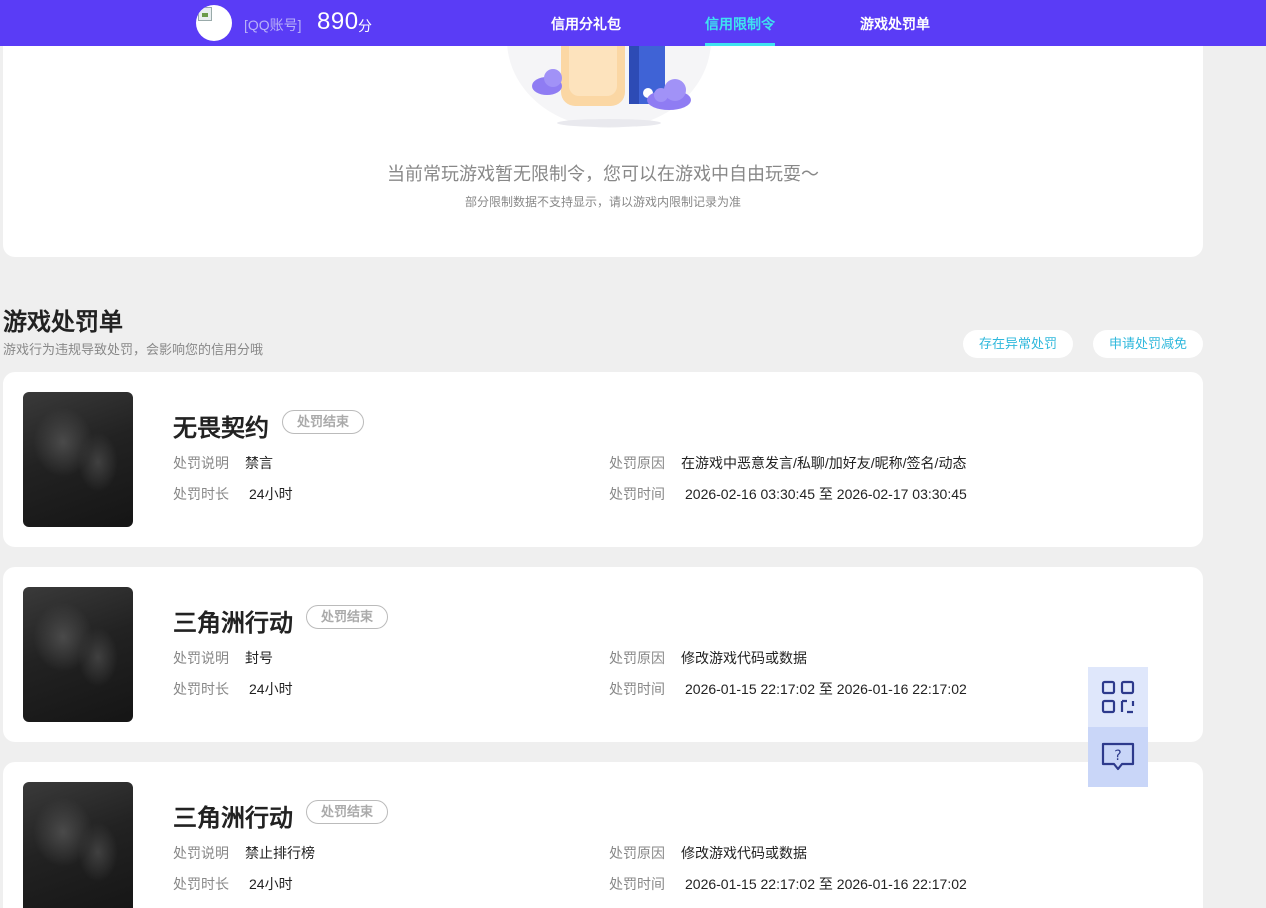 Image resolution: width=1266 pixels, height=908 pixels. Describe the element at coordinates (824, 463) in the screenshot. I see `penalty-reason-value: 在游戏中恶意发言/私聊/加好友/昵称/签名/动态` at that location.